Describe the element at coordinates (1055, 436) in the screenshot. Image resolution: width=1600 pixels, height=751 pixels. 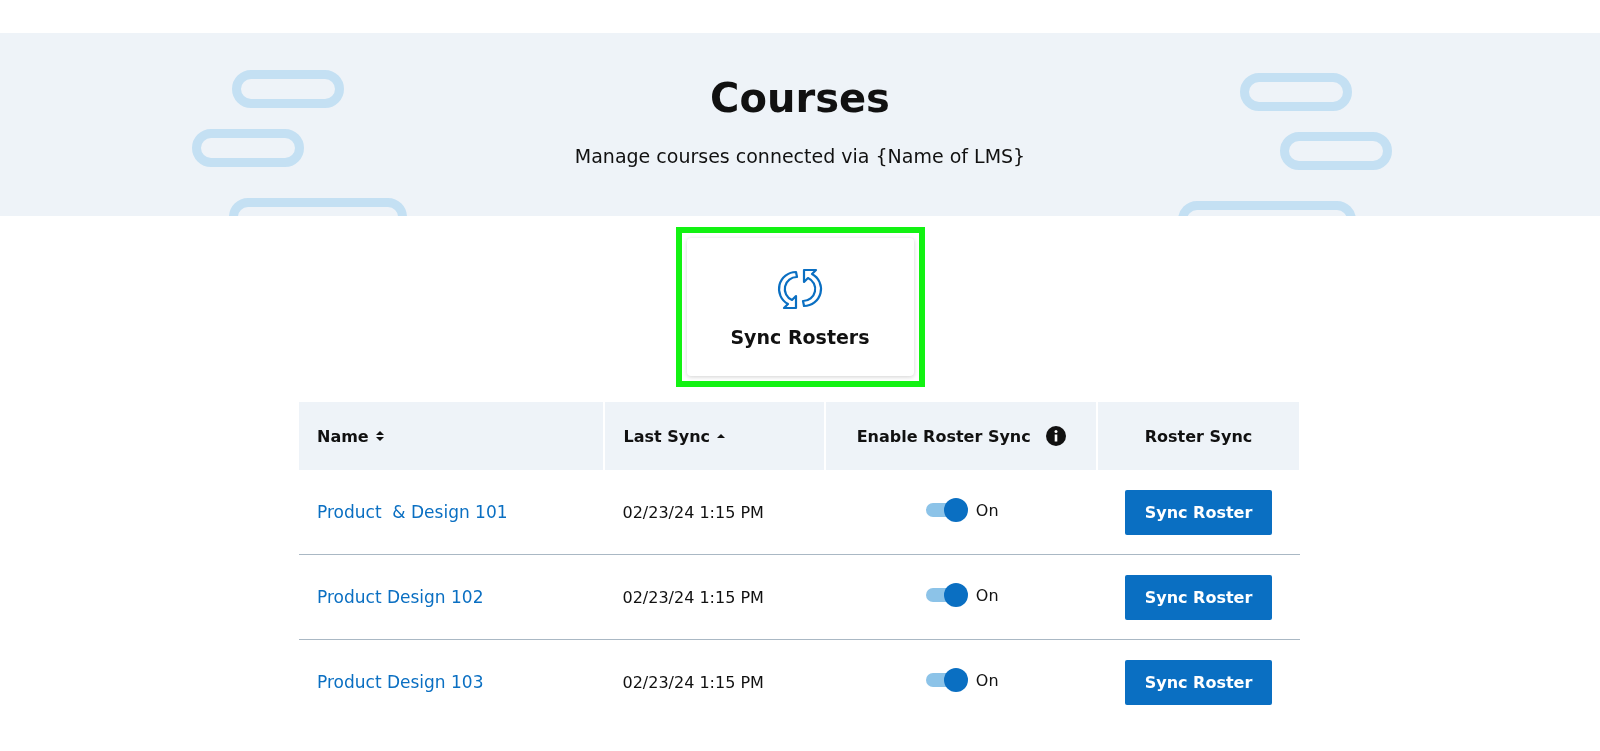
I see `info-icon` at that location.